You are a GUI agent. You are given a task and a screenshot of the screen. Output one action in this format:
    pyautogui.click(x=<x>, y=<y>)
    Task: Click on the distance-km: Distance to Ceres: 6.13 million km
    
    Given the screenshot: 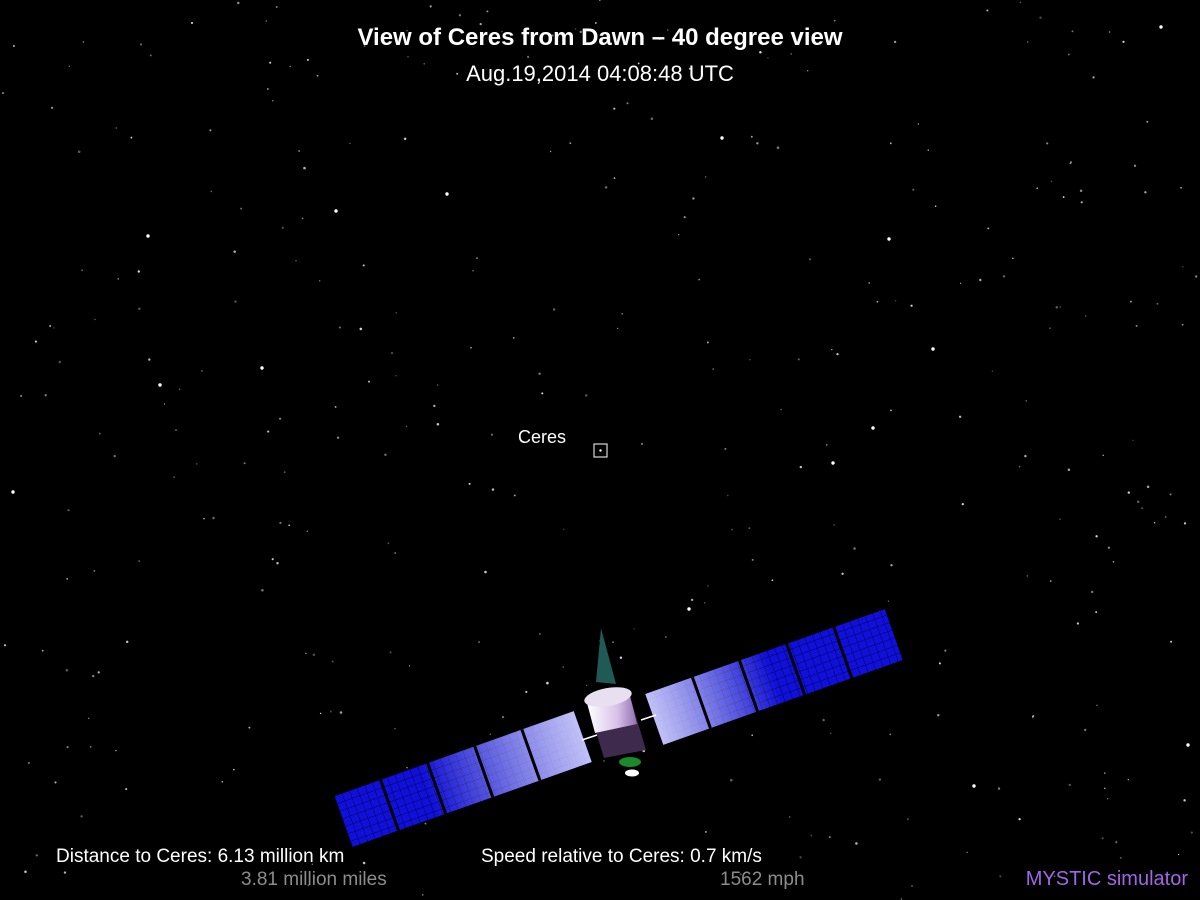 What is the action you would take?
    pyautogui.click(x=200, y=856)
    